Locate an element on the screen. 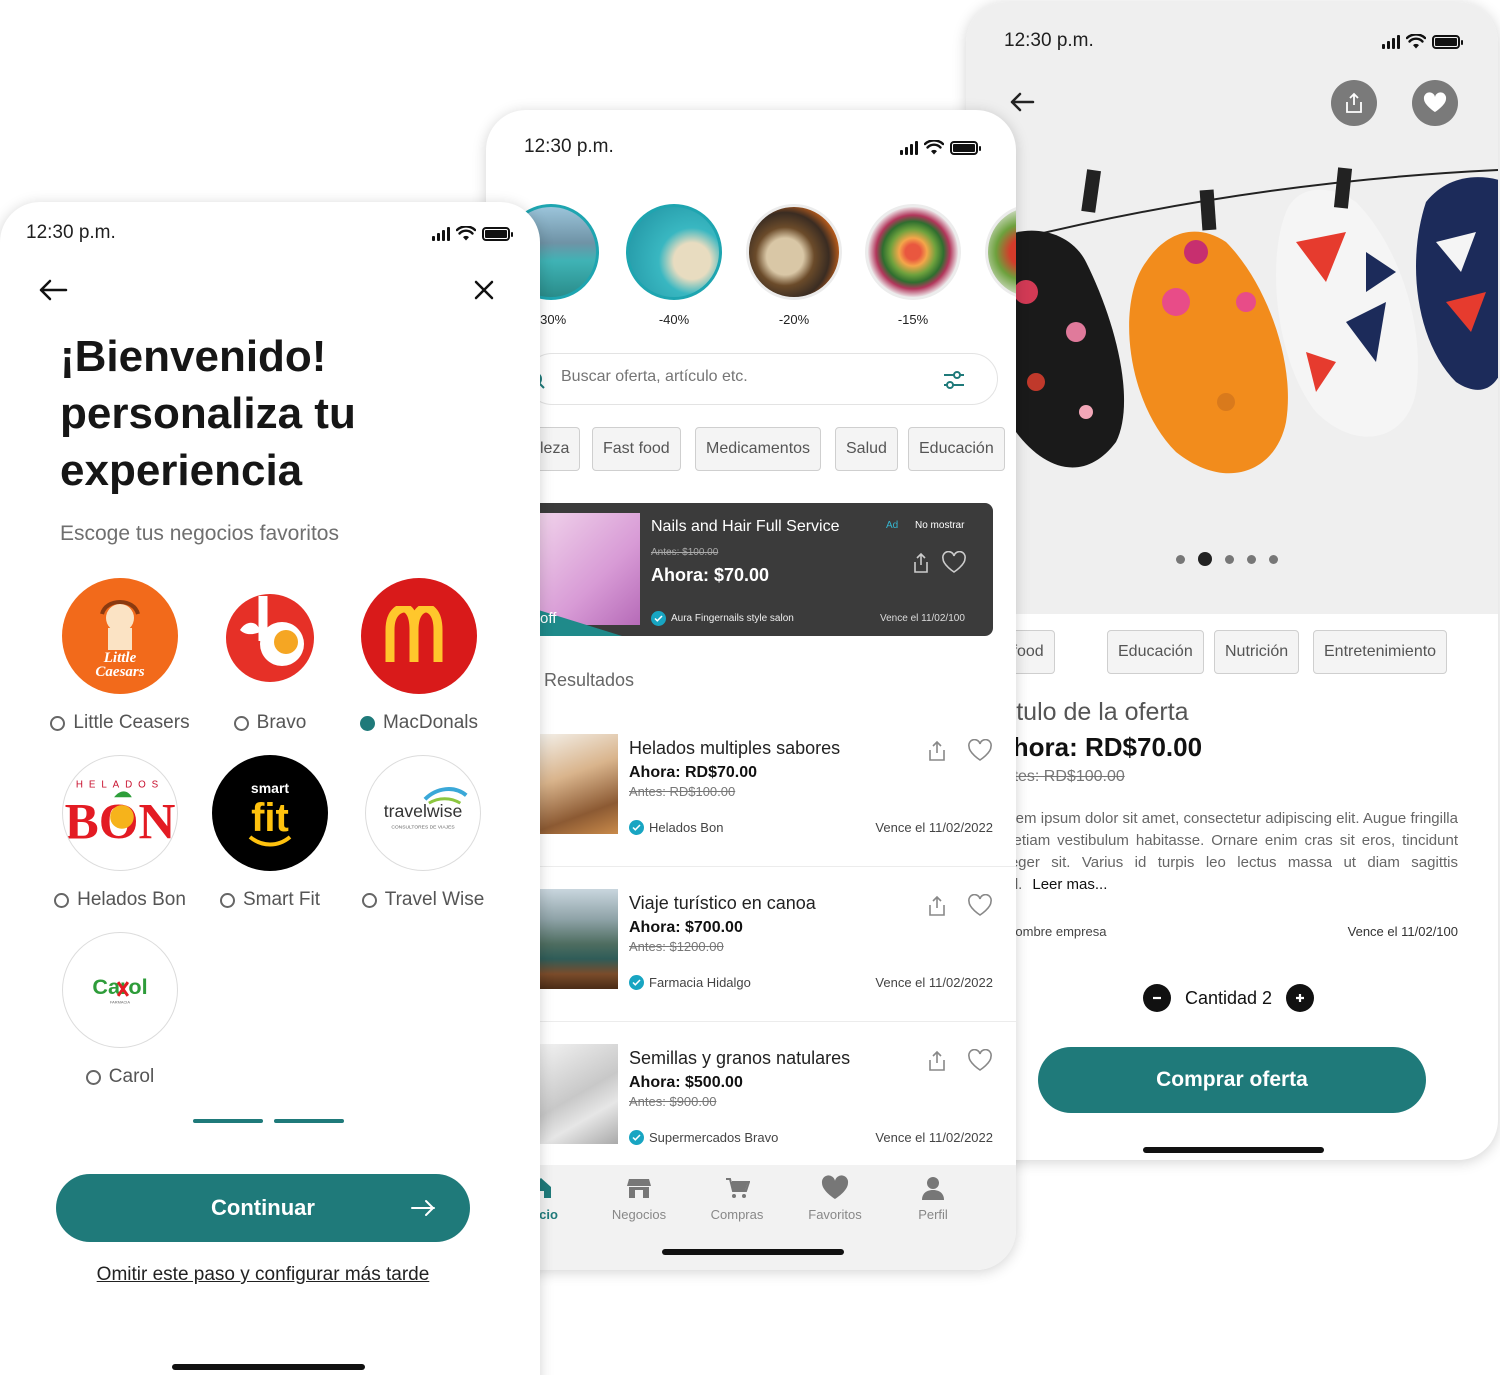  nav-favoritos: Favoritos is located at coordinates (835, 1198).